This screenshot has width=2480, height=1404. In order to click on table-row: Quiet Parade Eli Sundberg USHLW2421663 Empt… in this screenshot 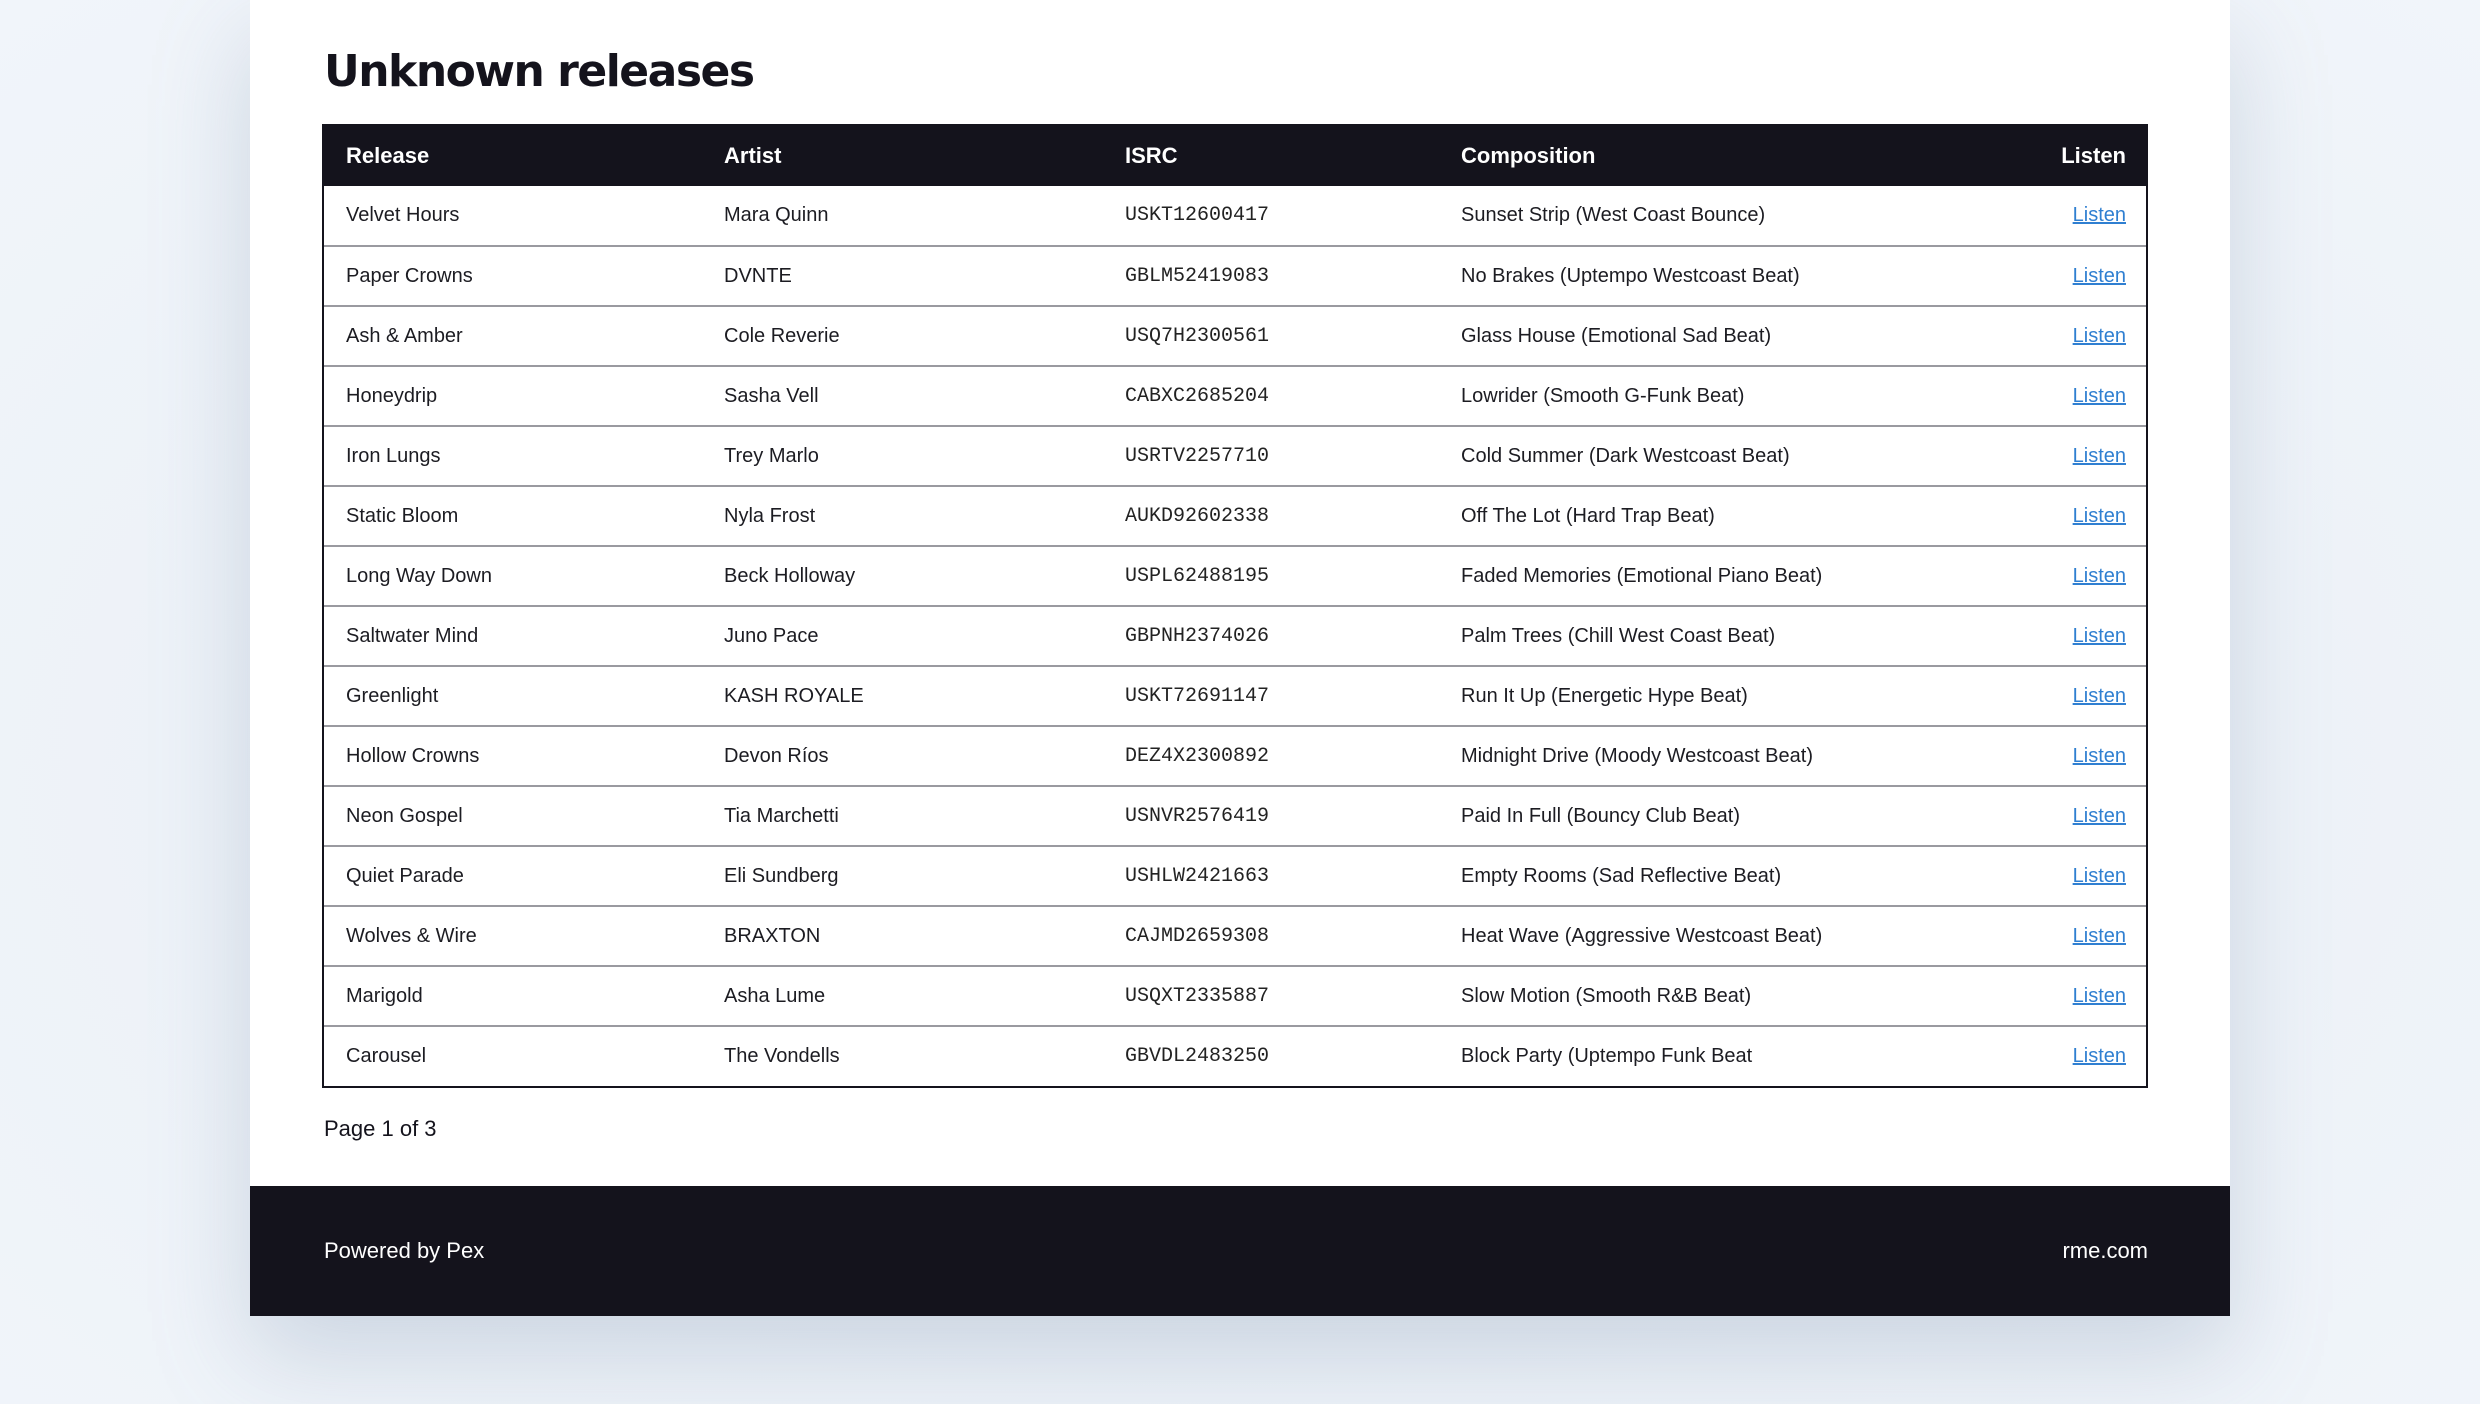, I will do `click(1235, 876)`.